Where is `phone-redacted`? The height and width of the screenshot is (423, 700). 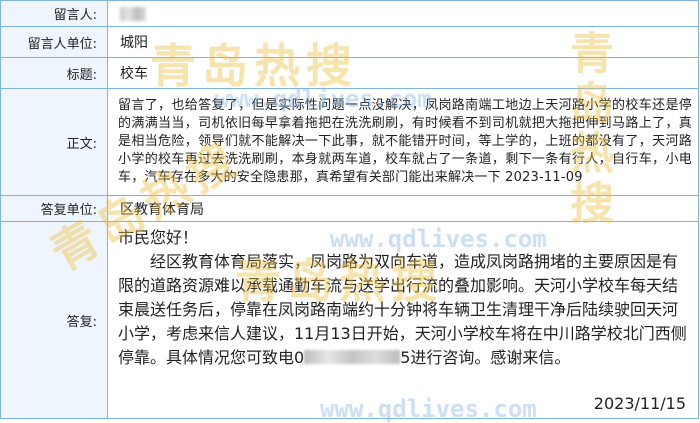
phone-redacted is located at coordinates (352, 357).